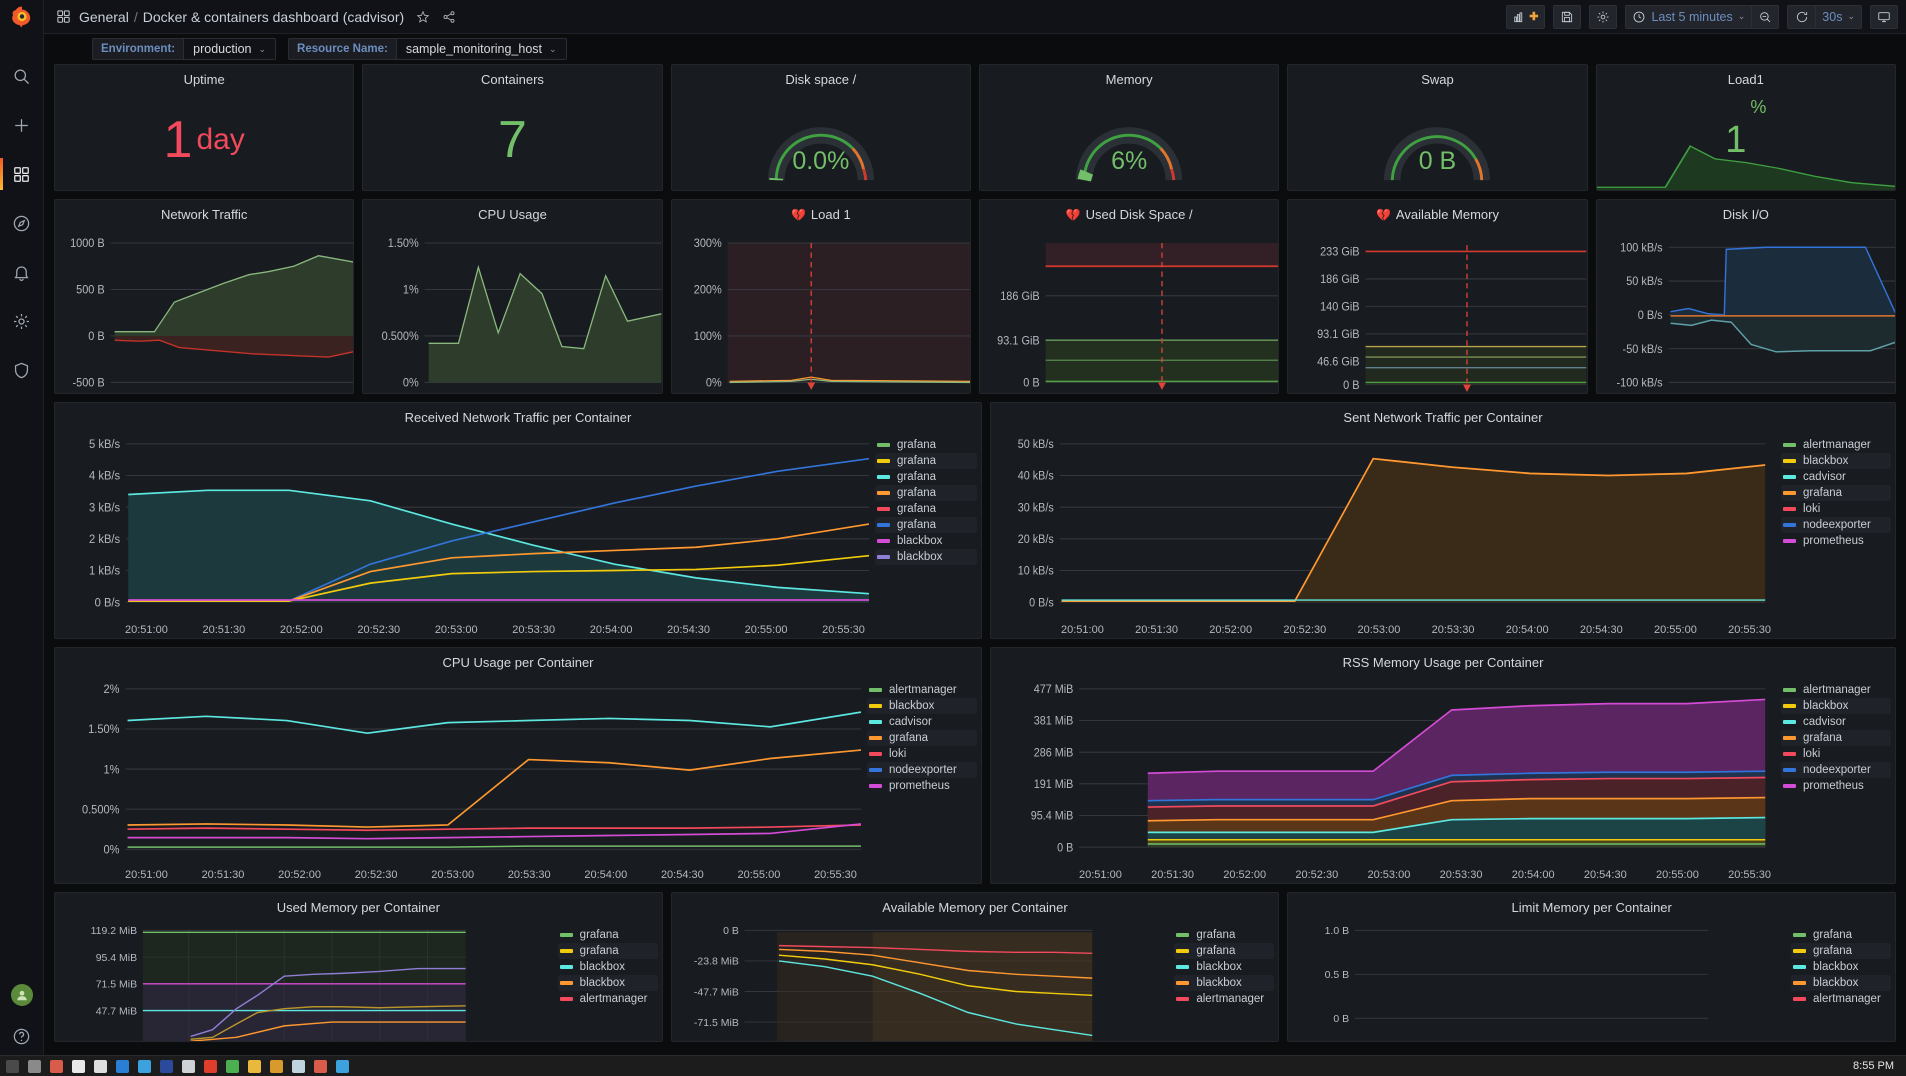 This screenshot has width=1906, height=1076. I want to click on panel-uptime: Uptime 1 day, so click(204, 127).